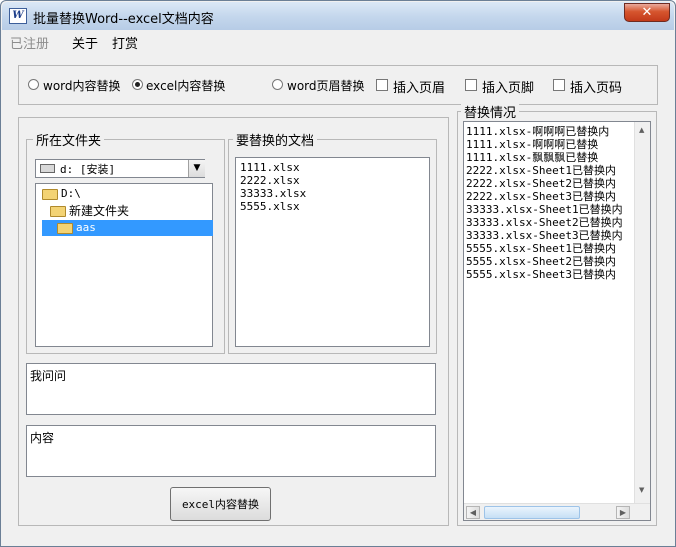 This screenshot has height=547, width=676. I want to click on tree-item-selected: aas, so click(127, 228).